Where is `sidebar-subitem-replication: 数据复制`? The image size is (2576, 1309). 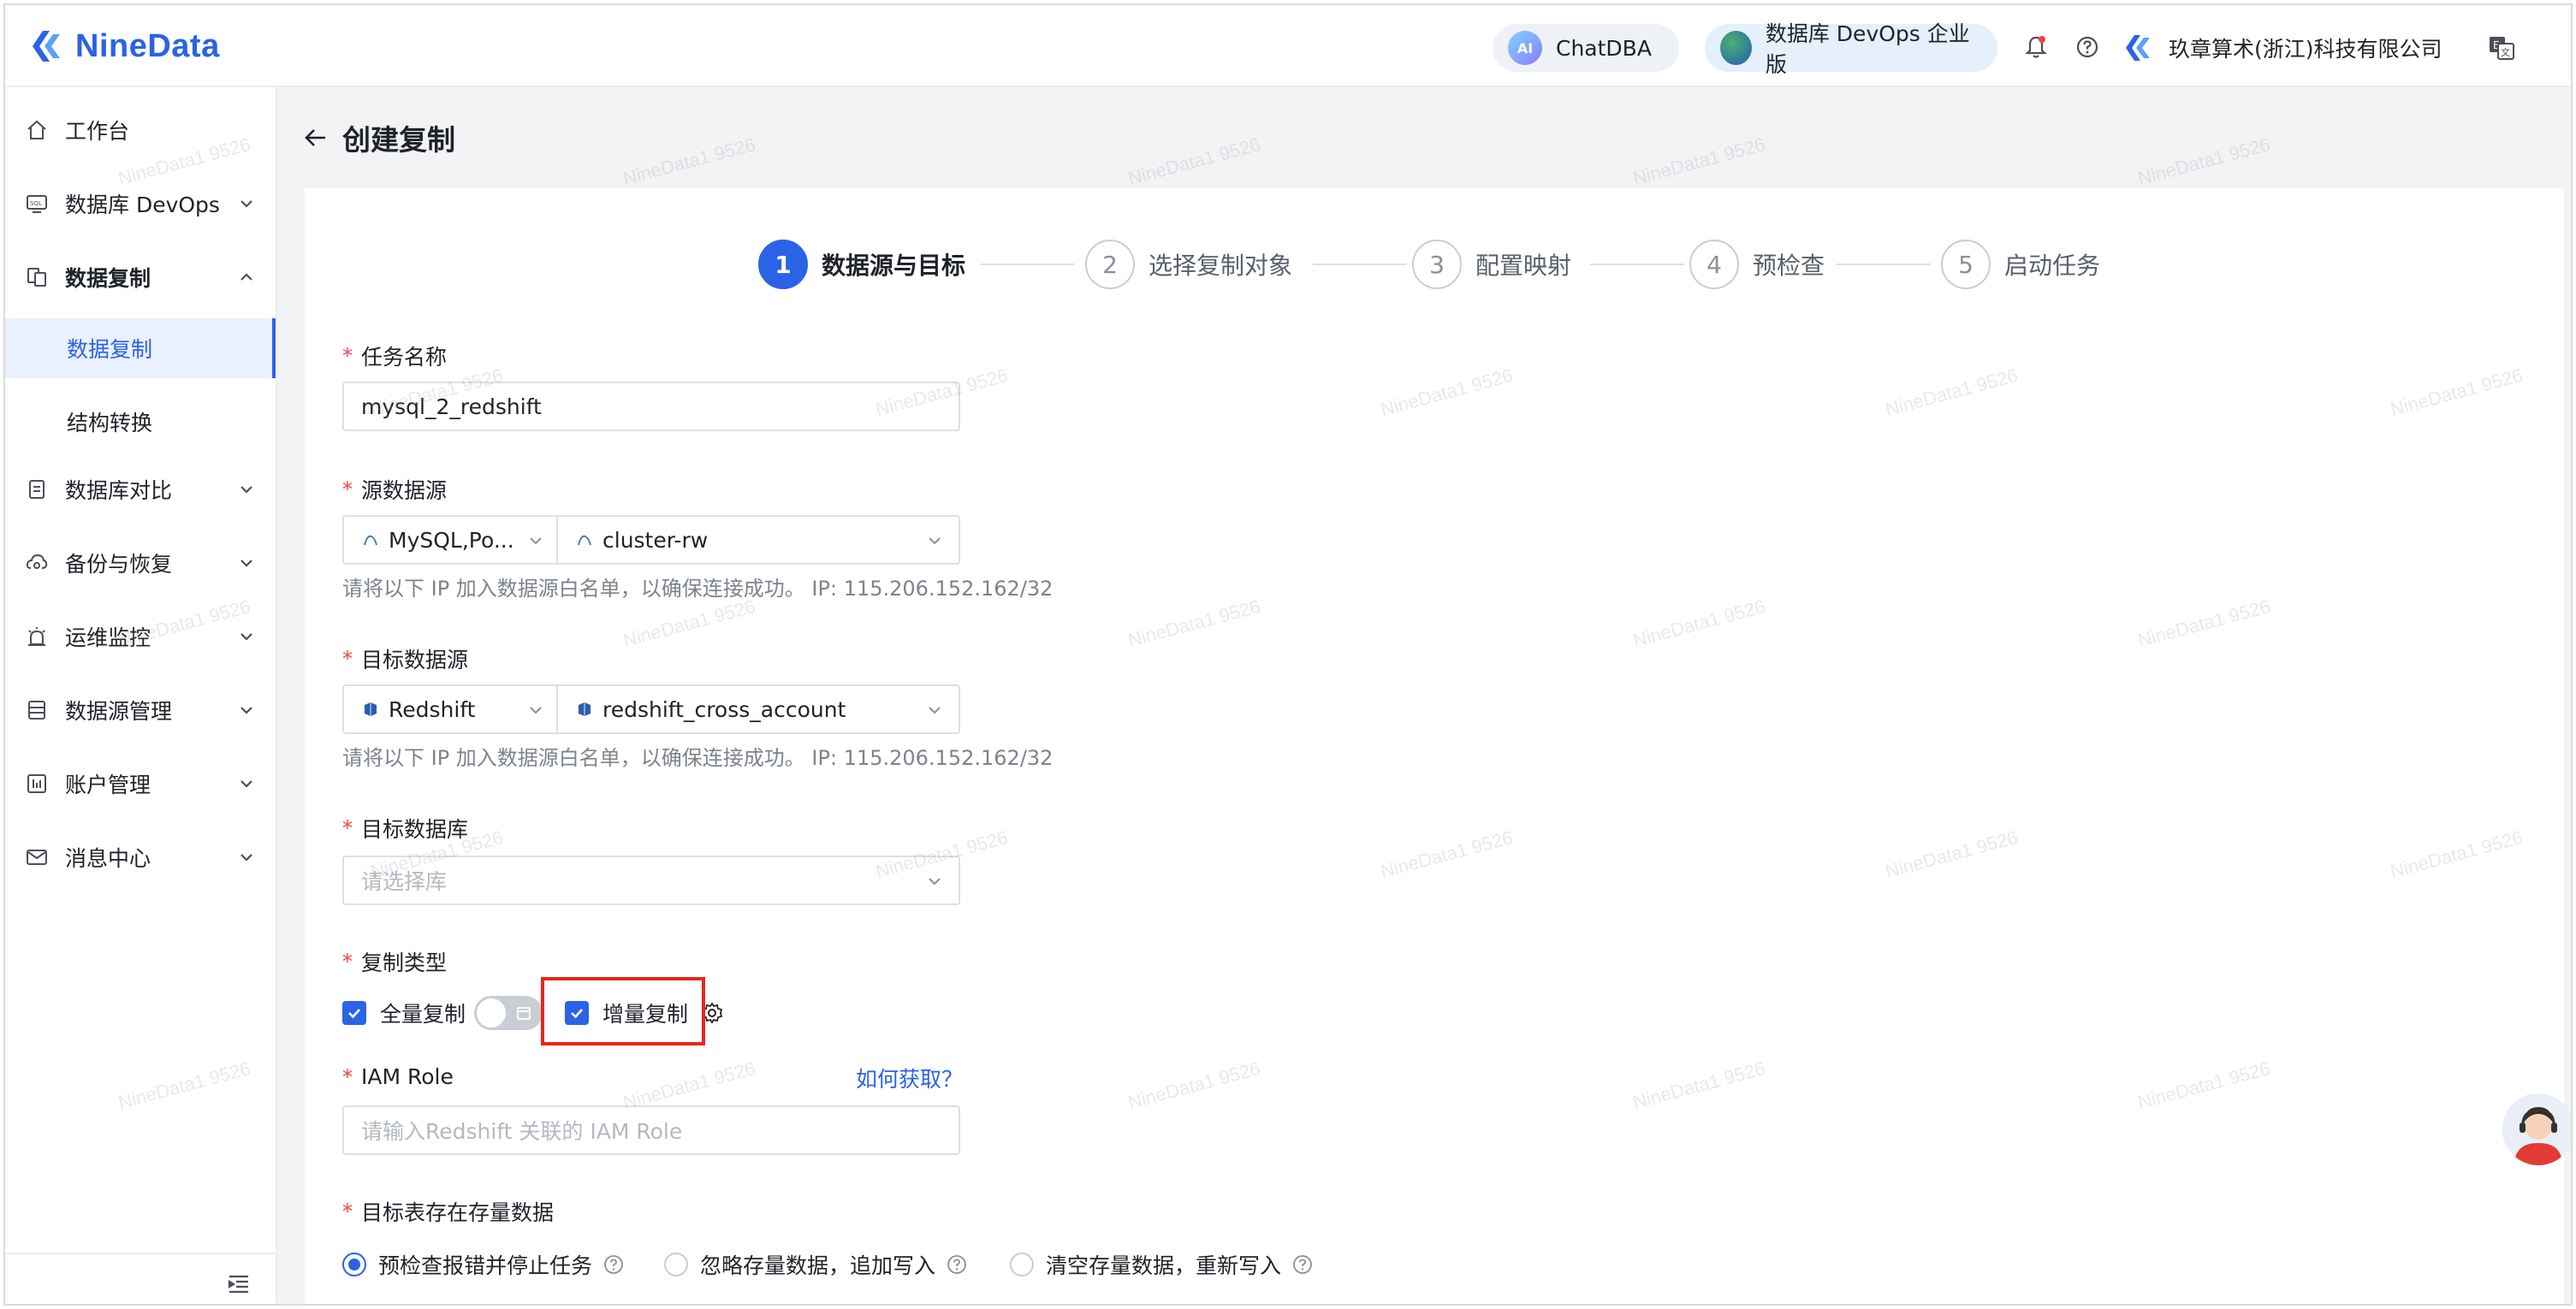
sidebar-subitem-replication: 数据复制 is located at coordinates (140, 348).